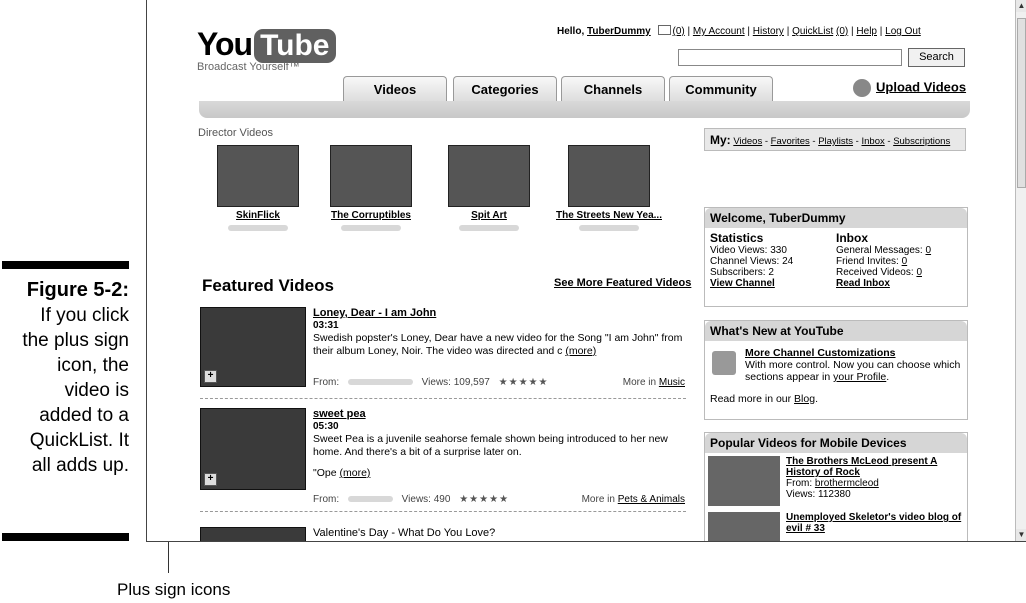  What do you see at coordinates (598, 499) in the screenshot?
I see `more-in-label: More in` at bounding box center [598, 499].